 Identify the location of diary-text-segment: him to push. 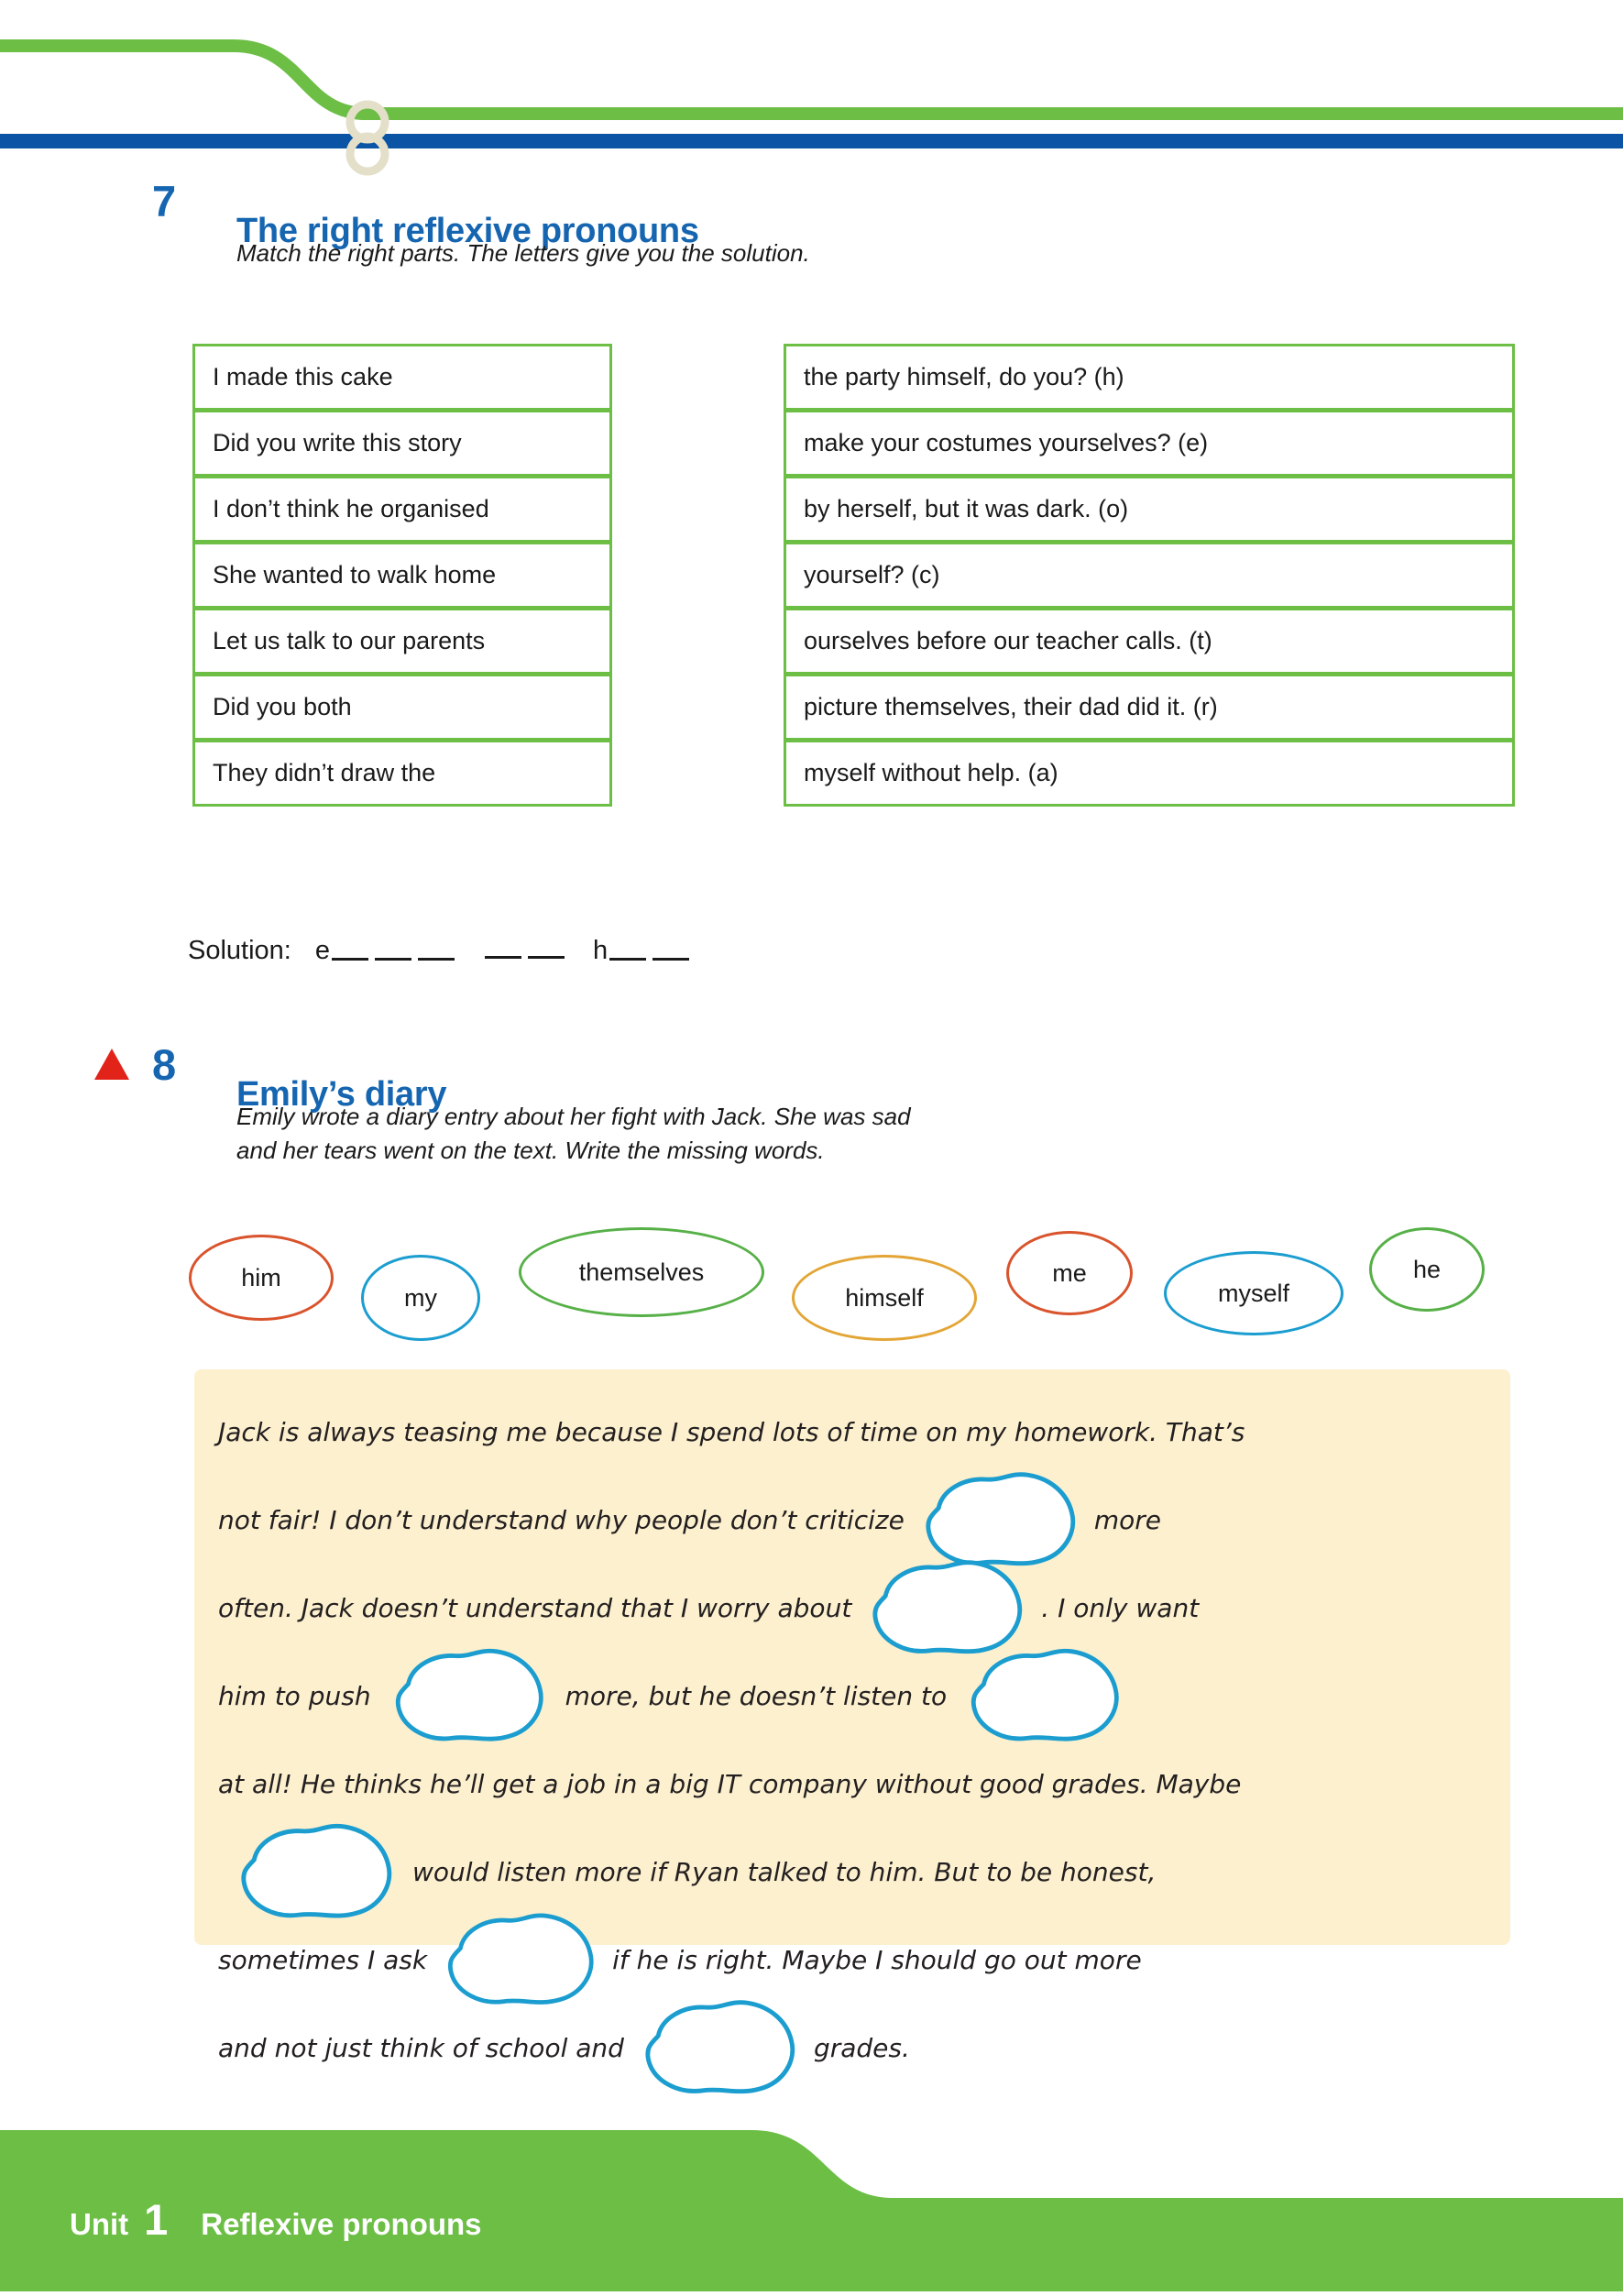
(294, 1695).